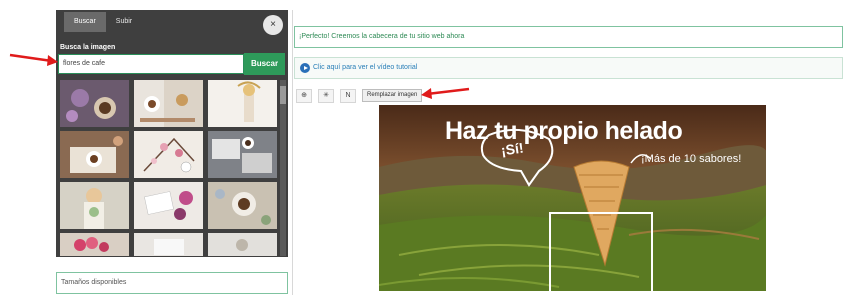 The height and width of the screenshot is (299, 843). I want to click on search-label: Busca la imagen, so click(88, 47).